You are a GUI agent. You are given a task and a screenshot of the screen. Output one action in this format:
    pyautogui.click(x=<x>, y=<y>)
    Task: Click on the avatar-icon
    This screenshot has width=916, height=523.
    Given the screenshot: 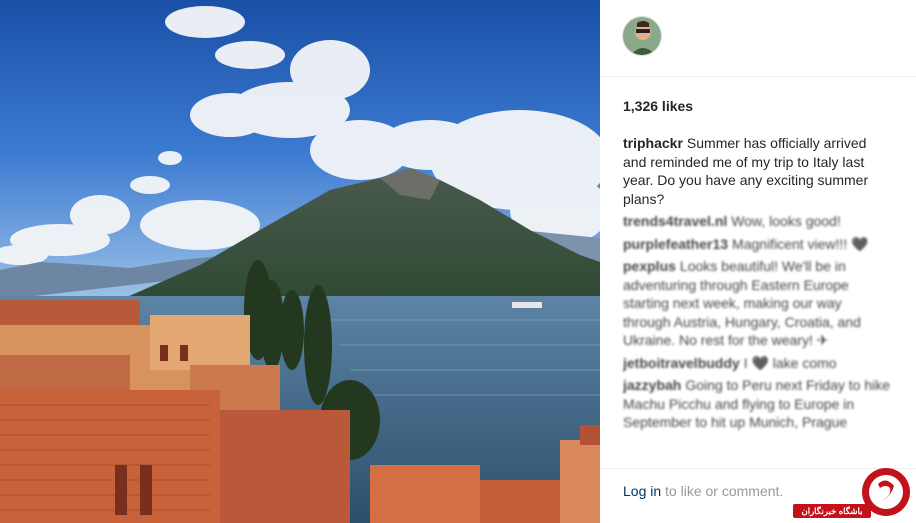 What is the action you would take?
    pyautogui.click(x=642, y=36)
    